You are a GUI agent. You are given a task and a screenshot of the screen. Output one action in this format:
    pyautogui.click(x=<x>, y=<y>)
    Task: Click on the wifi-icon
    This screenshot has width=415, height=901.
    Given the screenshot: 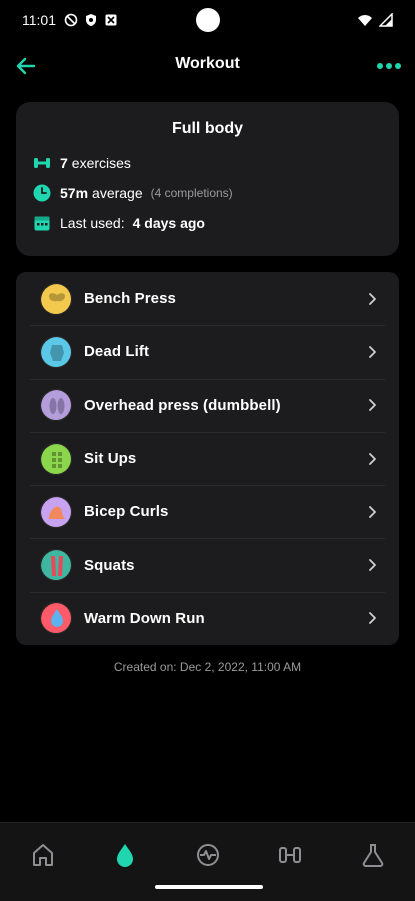 What is the action you would take?
    pyautogui.click(x=365, y=20)
    